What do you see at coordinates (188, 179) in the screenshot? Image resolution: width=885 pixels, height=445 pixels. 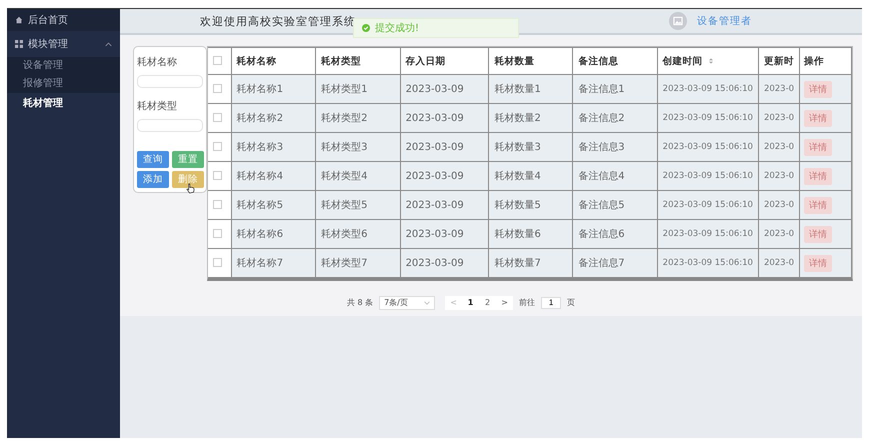 I see `action-button: 删除` at bounding box center [188, 179].